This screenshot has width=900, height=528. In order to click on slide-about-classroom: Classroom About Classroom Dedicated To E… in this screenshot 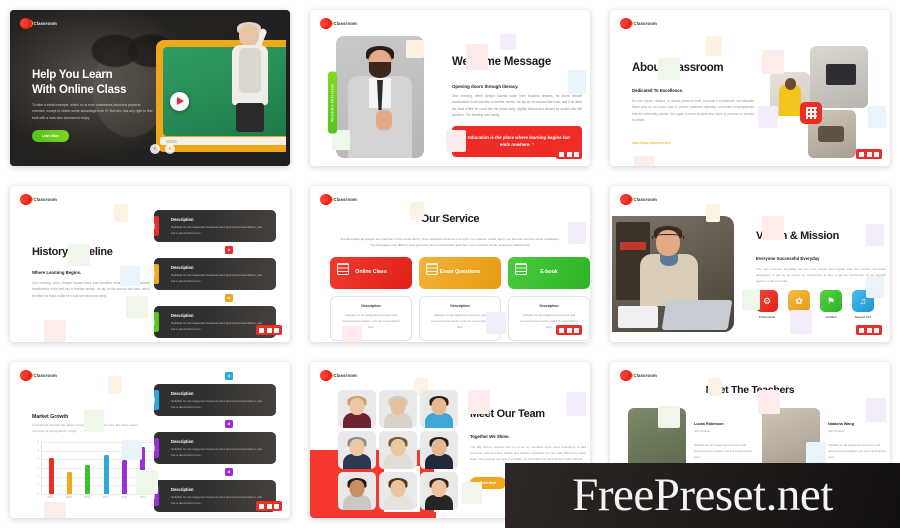, I will do `click(750, 88)`.